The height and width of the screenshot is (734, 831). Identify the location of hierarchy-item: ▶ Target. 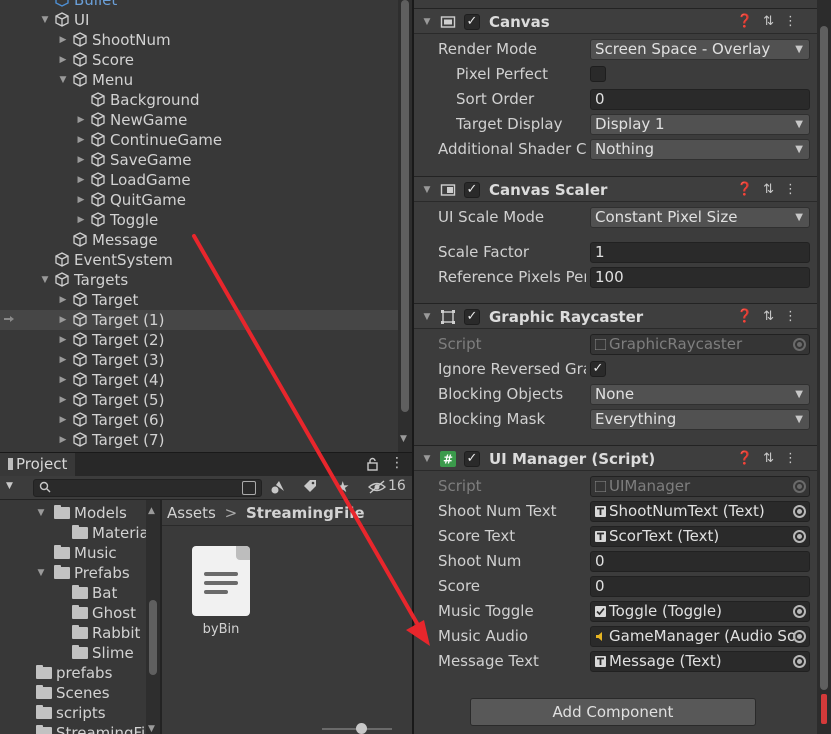
(199, 300).